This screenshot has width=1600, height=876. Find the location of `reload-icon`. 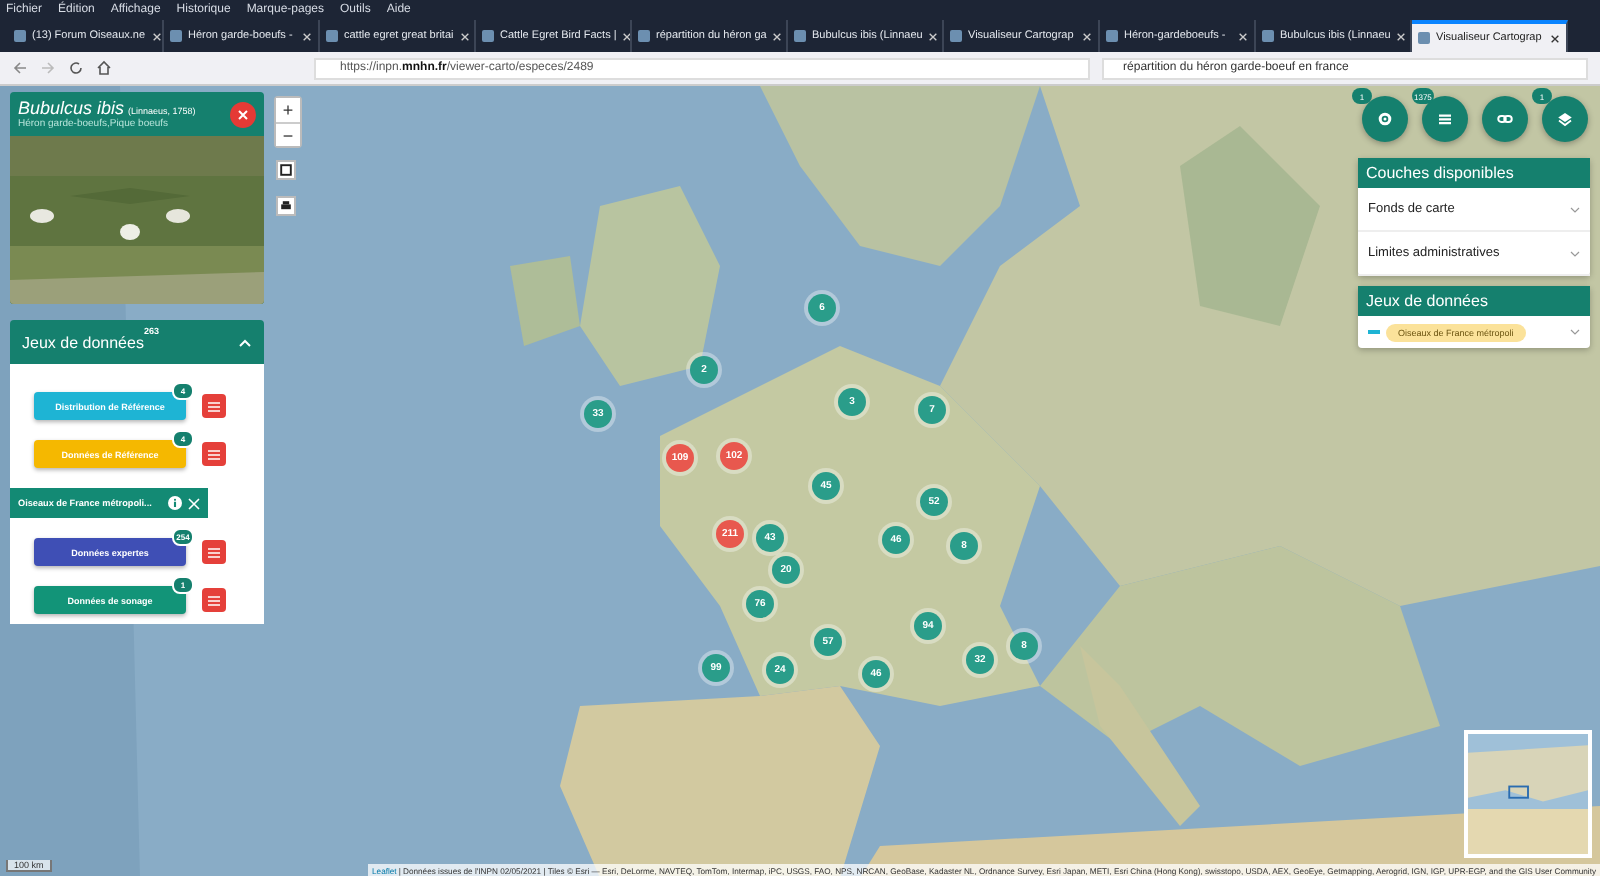

reload-icon is located at coordinates (76, 68).